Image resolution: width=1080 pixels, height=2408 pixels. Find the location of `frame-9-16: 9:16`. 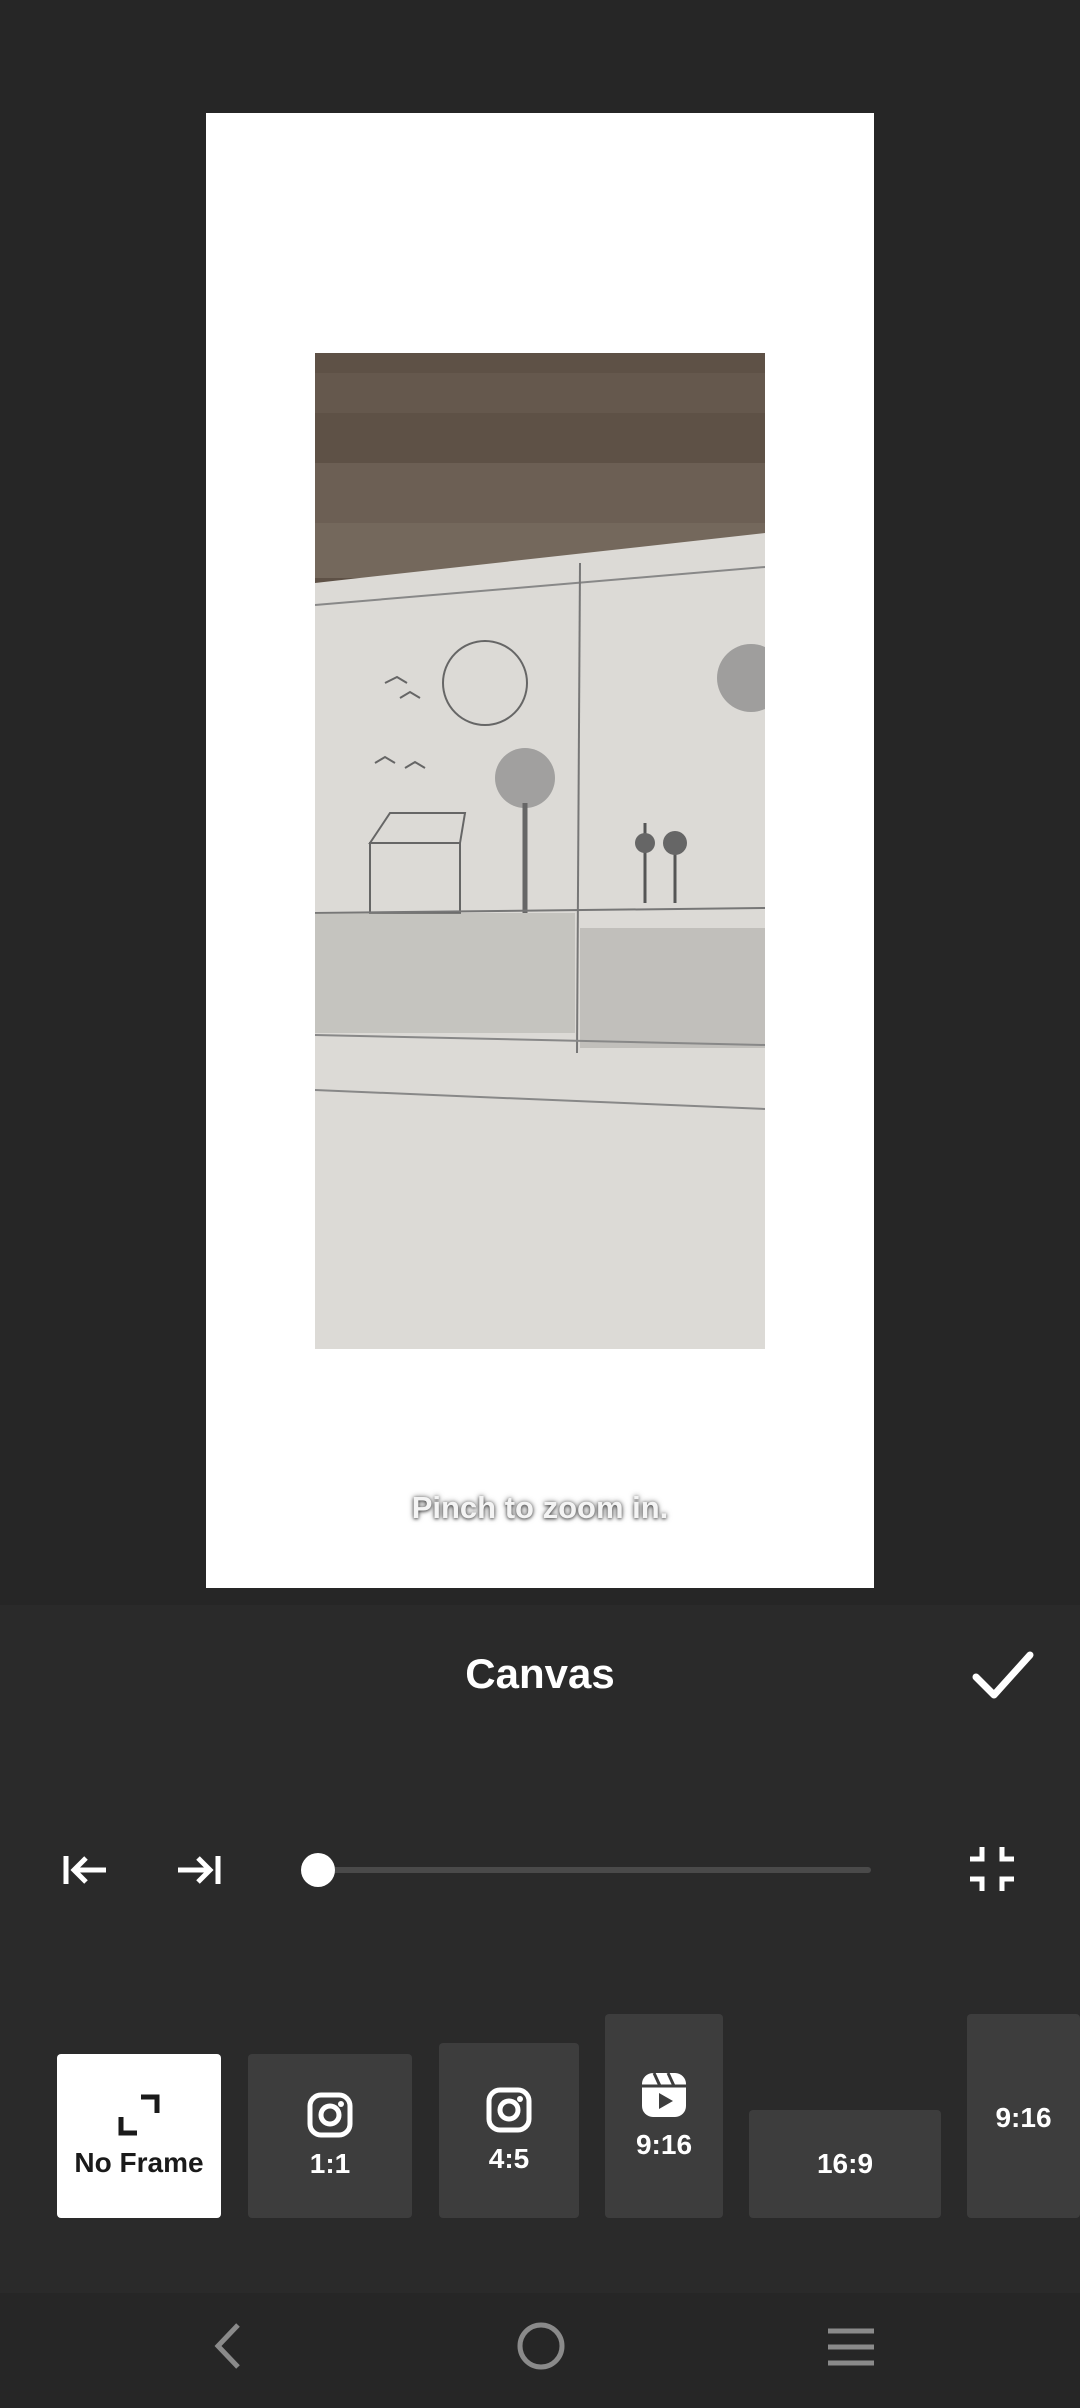

frame-9-16: 9:16 is located at coordinates (1023, 2116).